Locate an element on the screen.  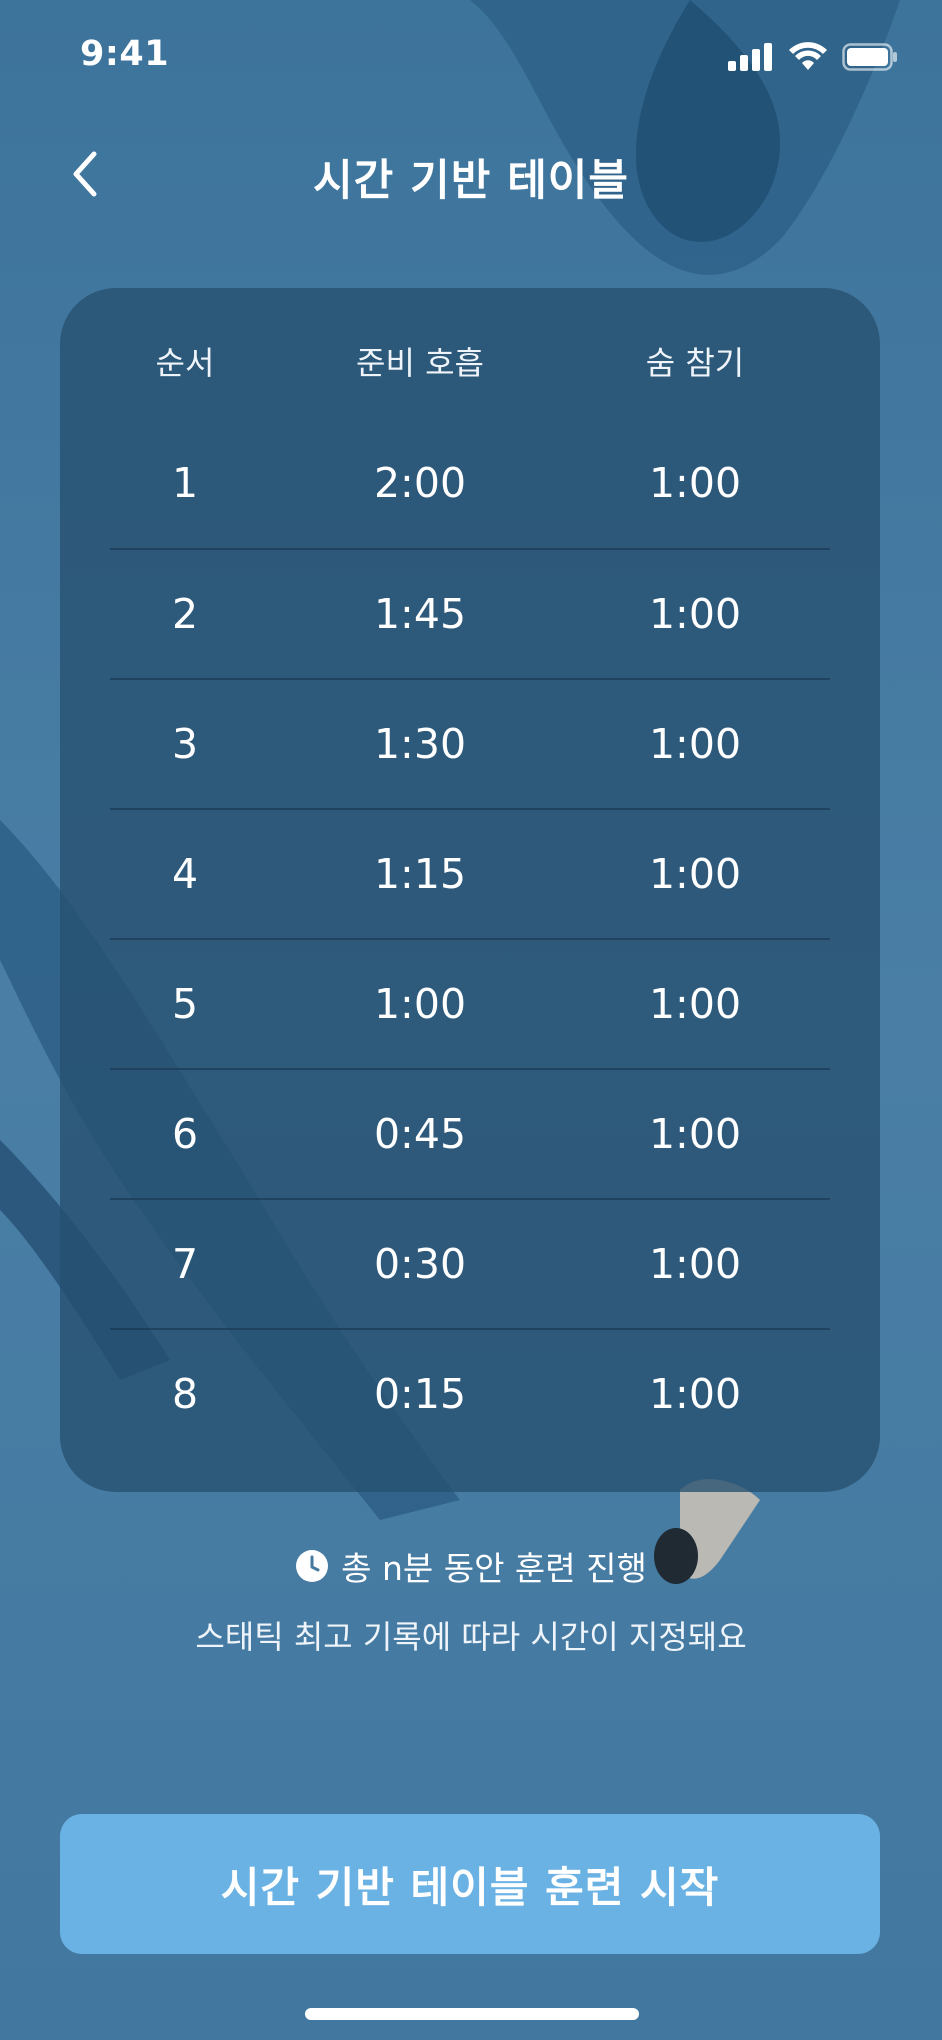
table-row: 8 0:15 1:00 is located at coordinates (470, 1394).